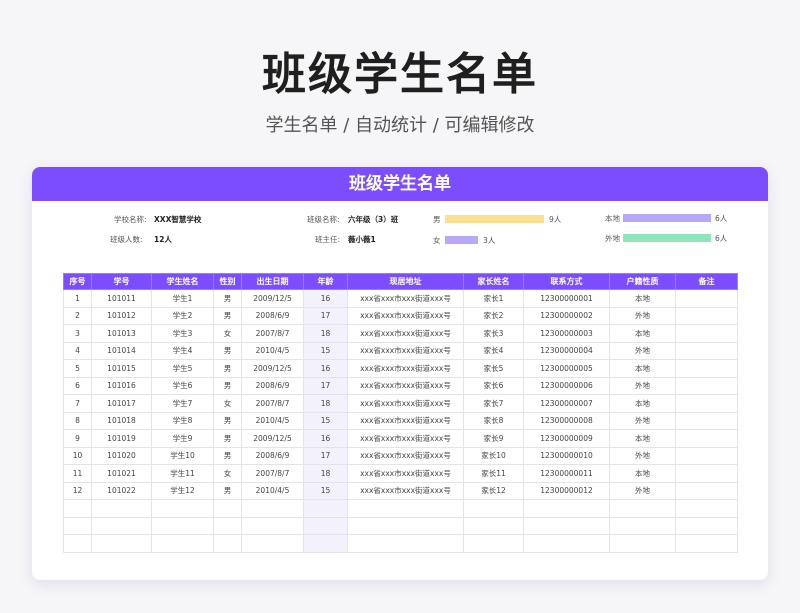 This screenshot has height=613, width=800. What do you see at coordinates (121, 315) in the screenshot?
I see `student-id-cell: 101012` at bounding box center [121, 315].